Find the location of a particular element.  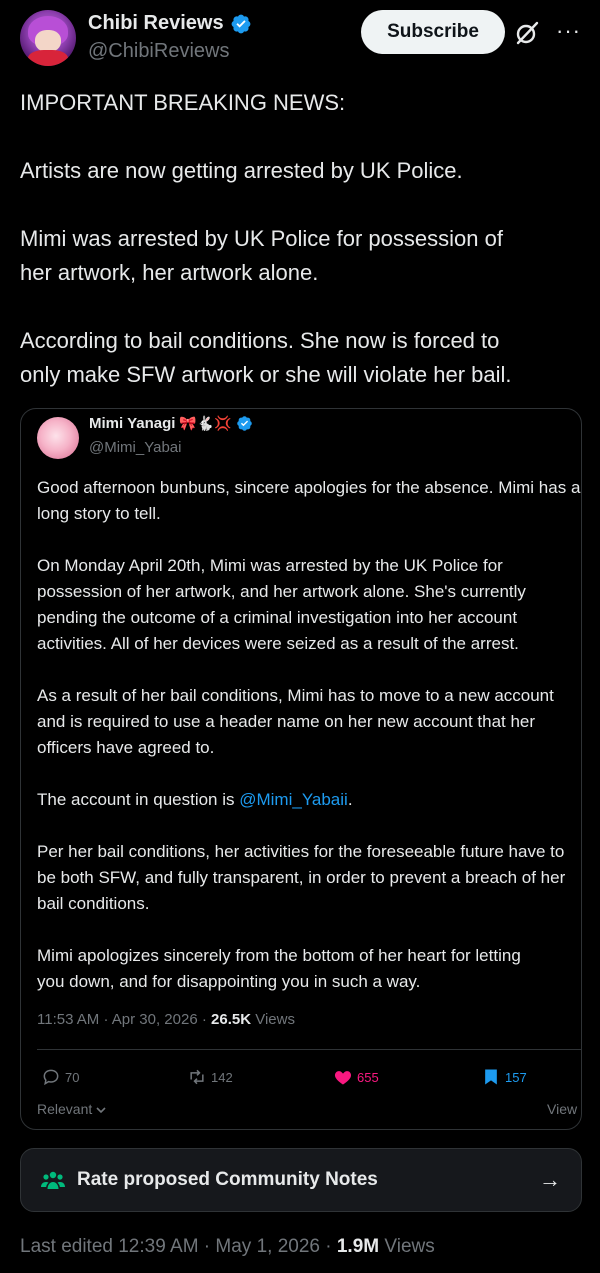

repost-icon is located at coordinates (197, 1077).